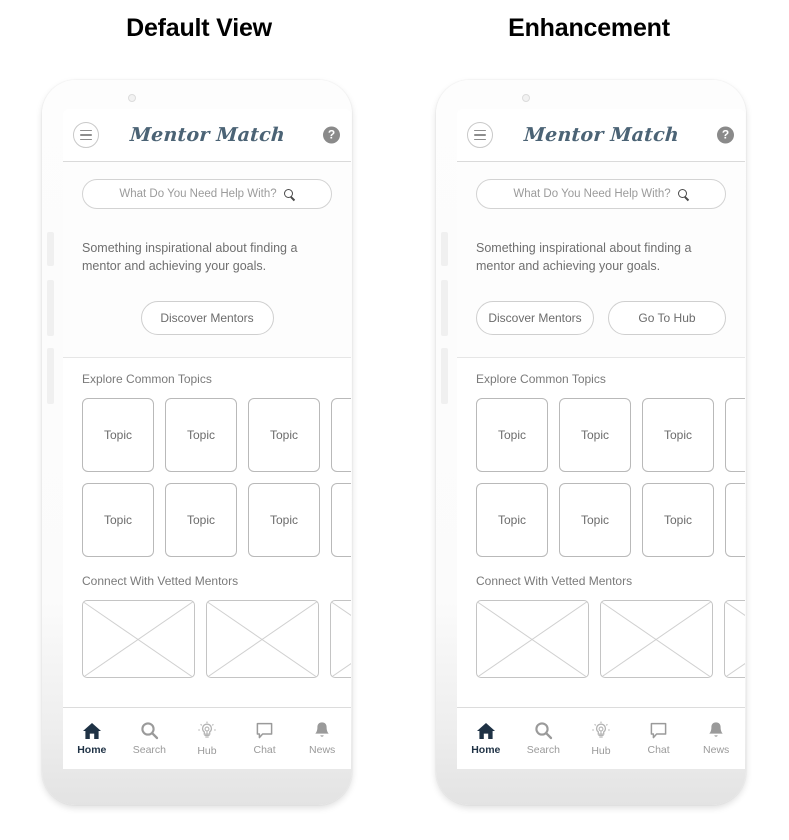 This screenshot has width=789, height=840. Describe the element at coordinates (667, 318) in the screenshot. I see `go-to-hub-button: Go To Hub` at that location.